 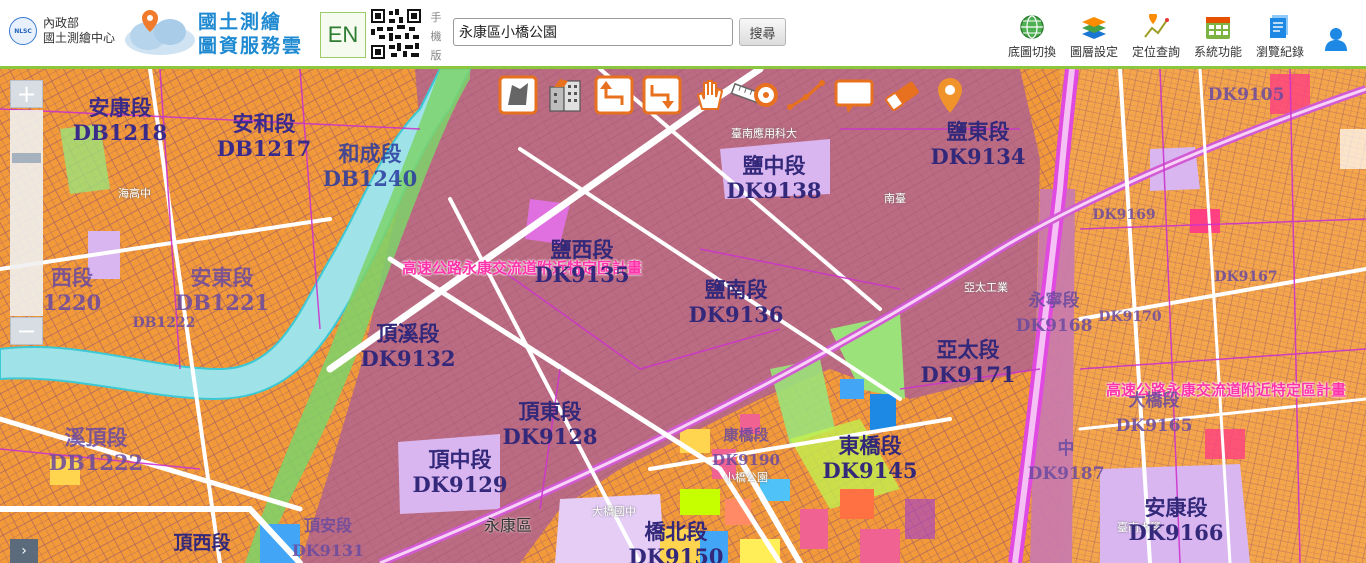 What do you see at coordinates (582, 274) in the screenshot?
I see `section-code: DK9135` at bounding box center [582, 274].